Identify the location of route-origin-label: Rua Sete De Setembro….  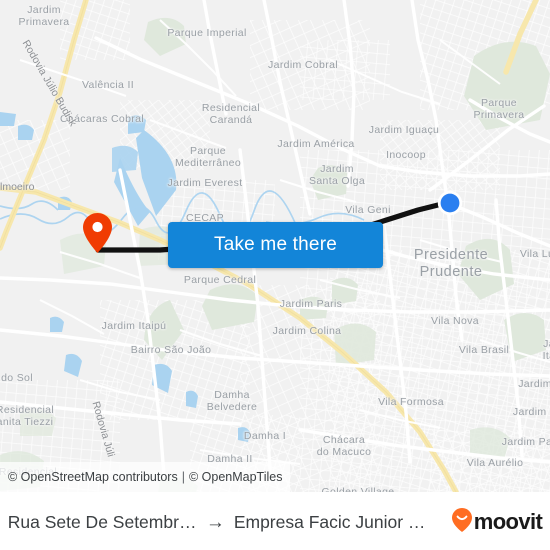
(102, 521).